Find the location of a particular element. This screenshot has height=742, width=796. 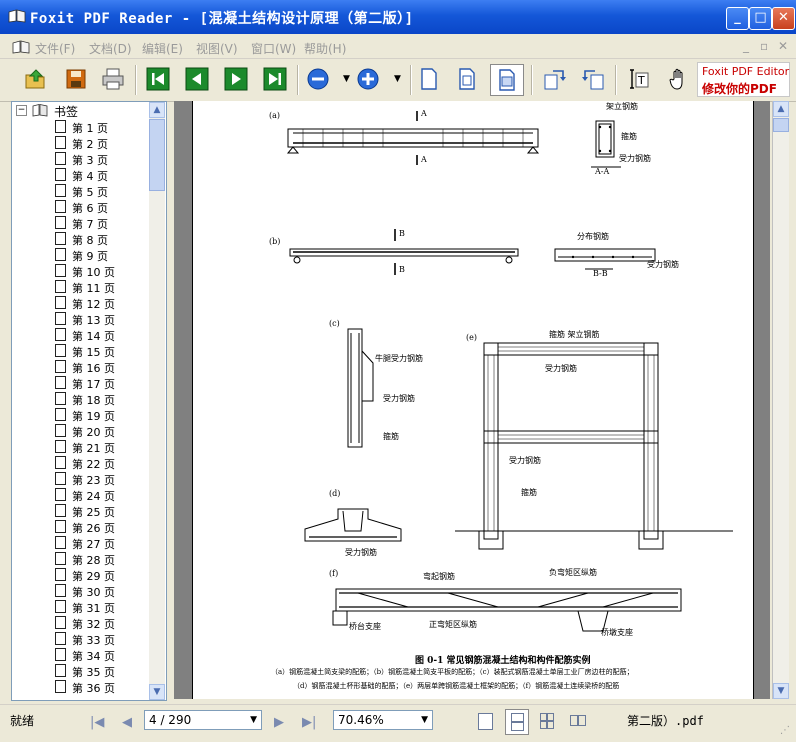

page-icon is located at coordinates (60, 462).